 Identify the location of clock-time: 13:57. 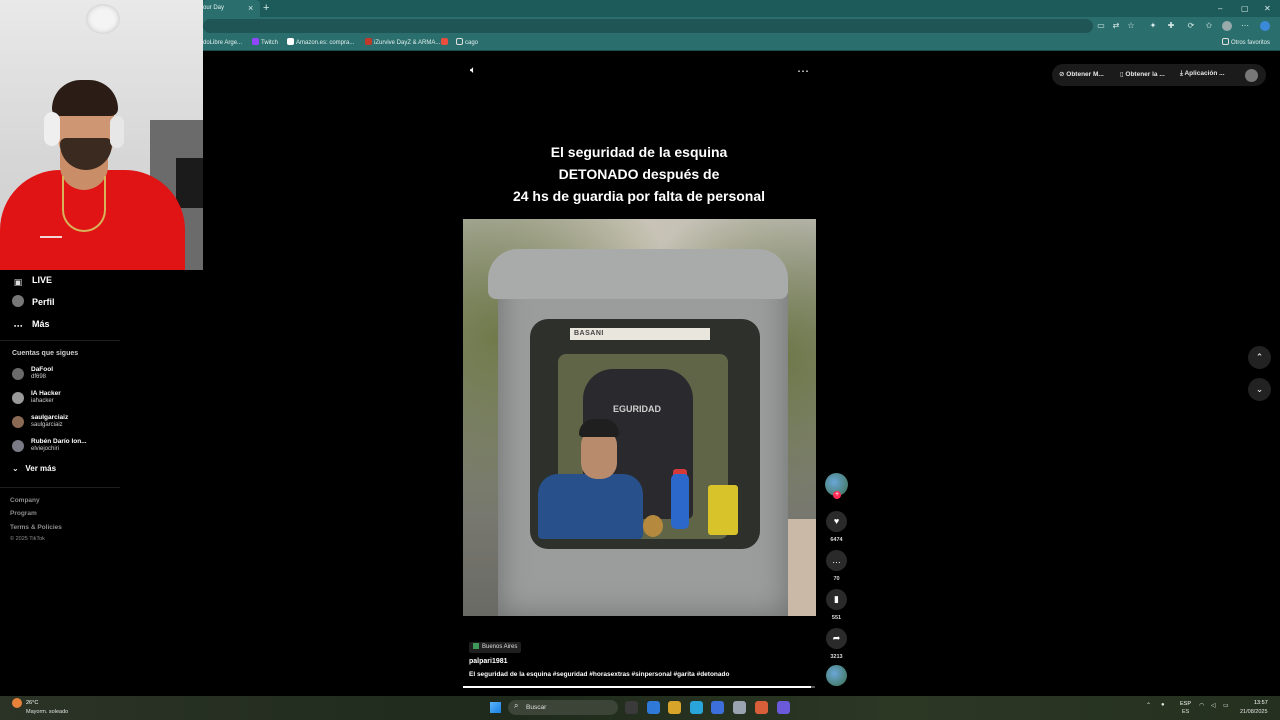
(1261, 703).